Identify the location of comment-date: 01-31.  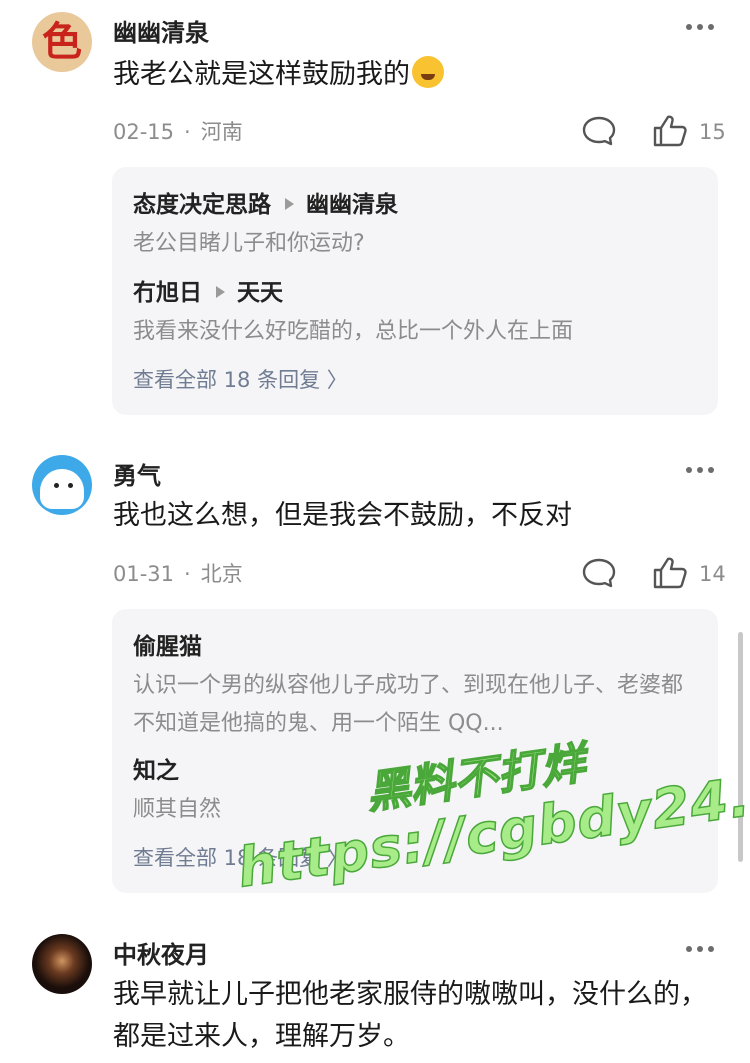
(144, 574).